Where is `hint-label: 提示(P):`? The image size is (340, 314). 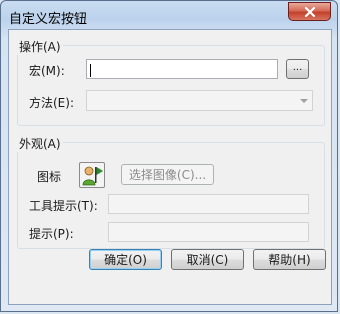
hint-label: 提示(P): is located at coordinates (51, 234).